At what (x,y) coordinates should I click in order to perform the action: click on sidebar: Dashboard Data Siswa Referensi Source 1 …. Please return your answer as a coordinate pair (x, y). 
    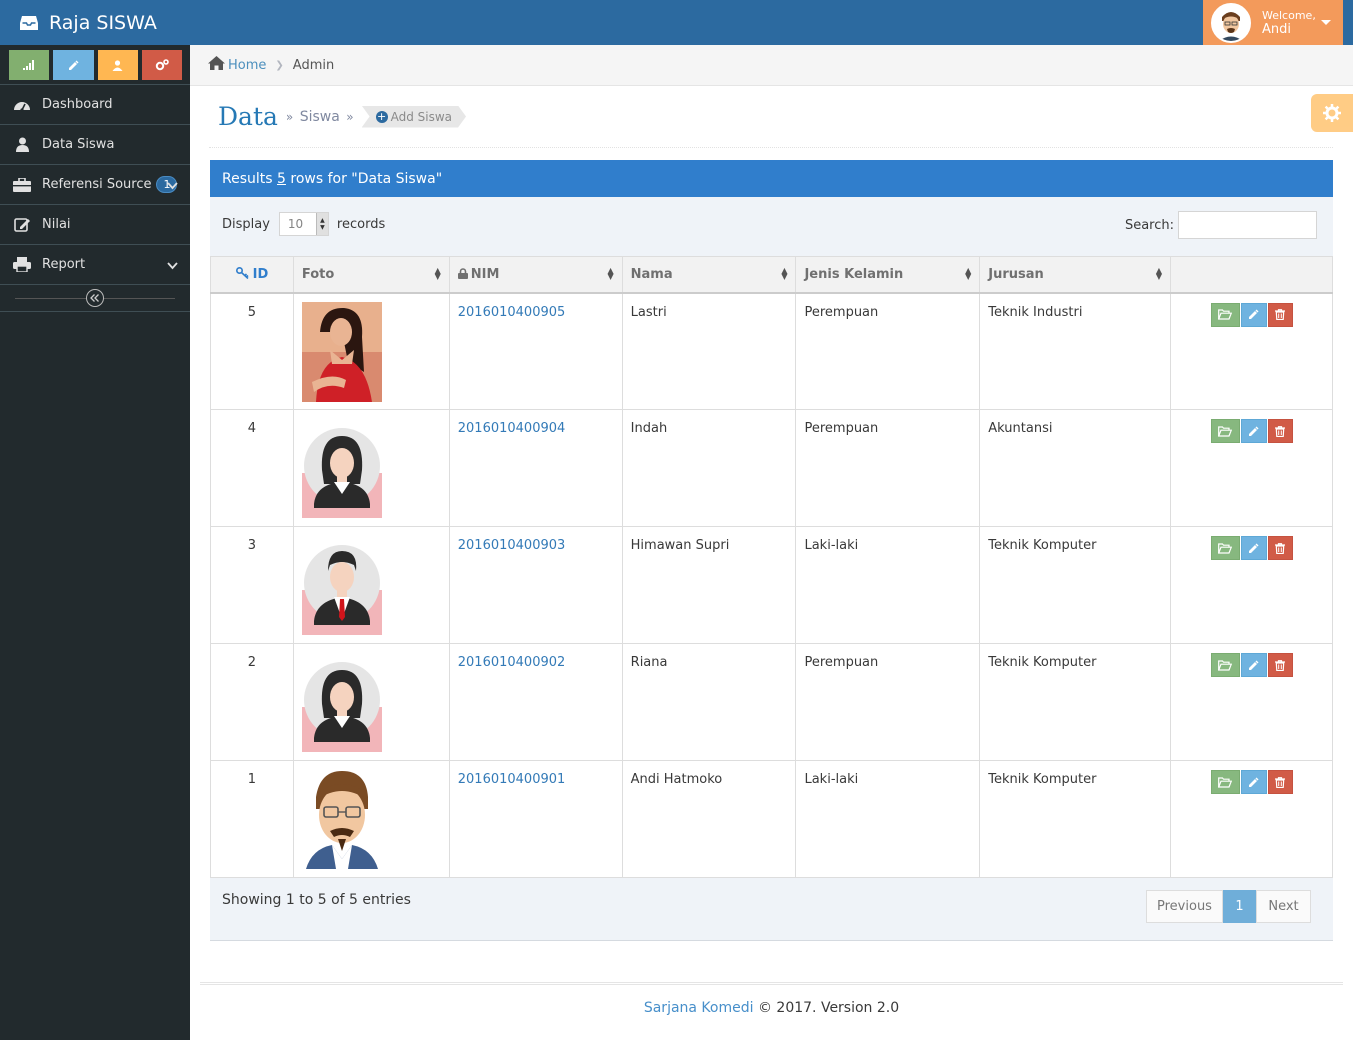
    Looking at the image, I should click on (95, 542).